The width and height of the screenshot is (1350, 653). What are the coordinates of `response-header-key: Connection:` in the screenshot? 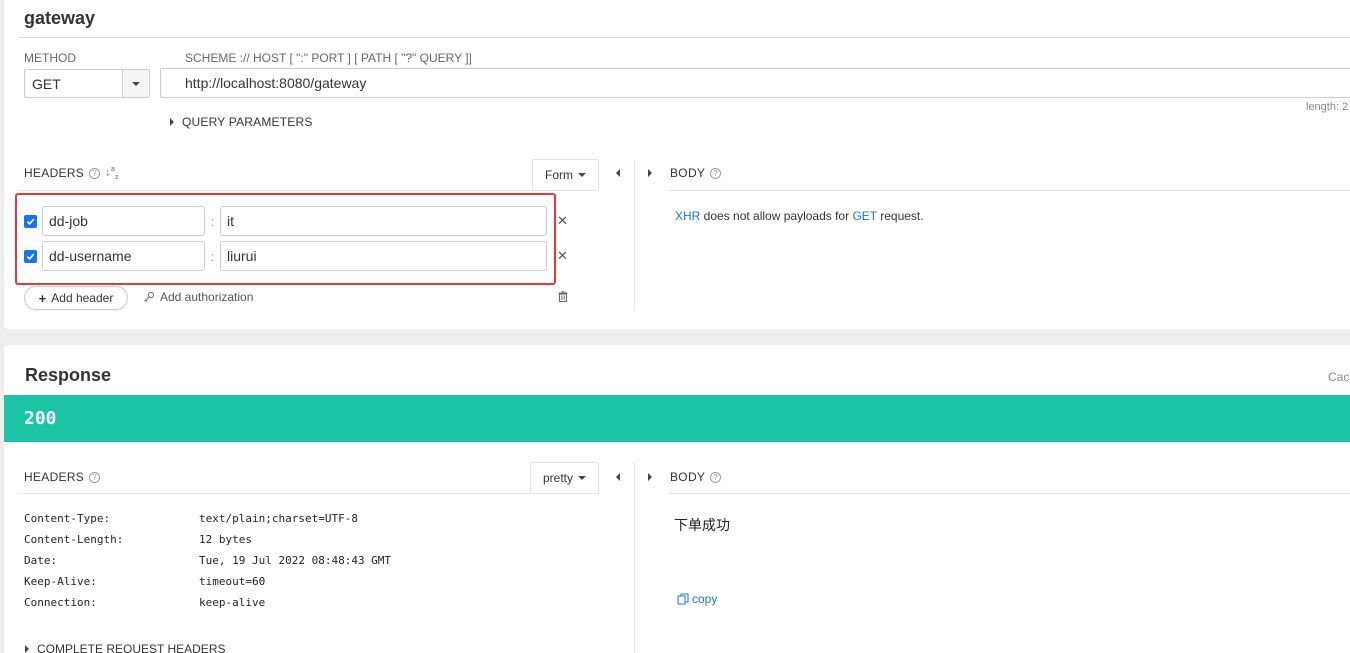 It's located at (60, 602).